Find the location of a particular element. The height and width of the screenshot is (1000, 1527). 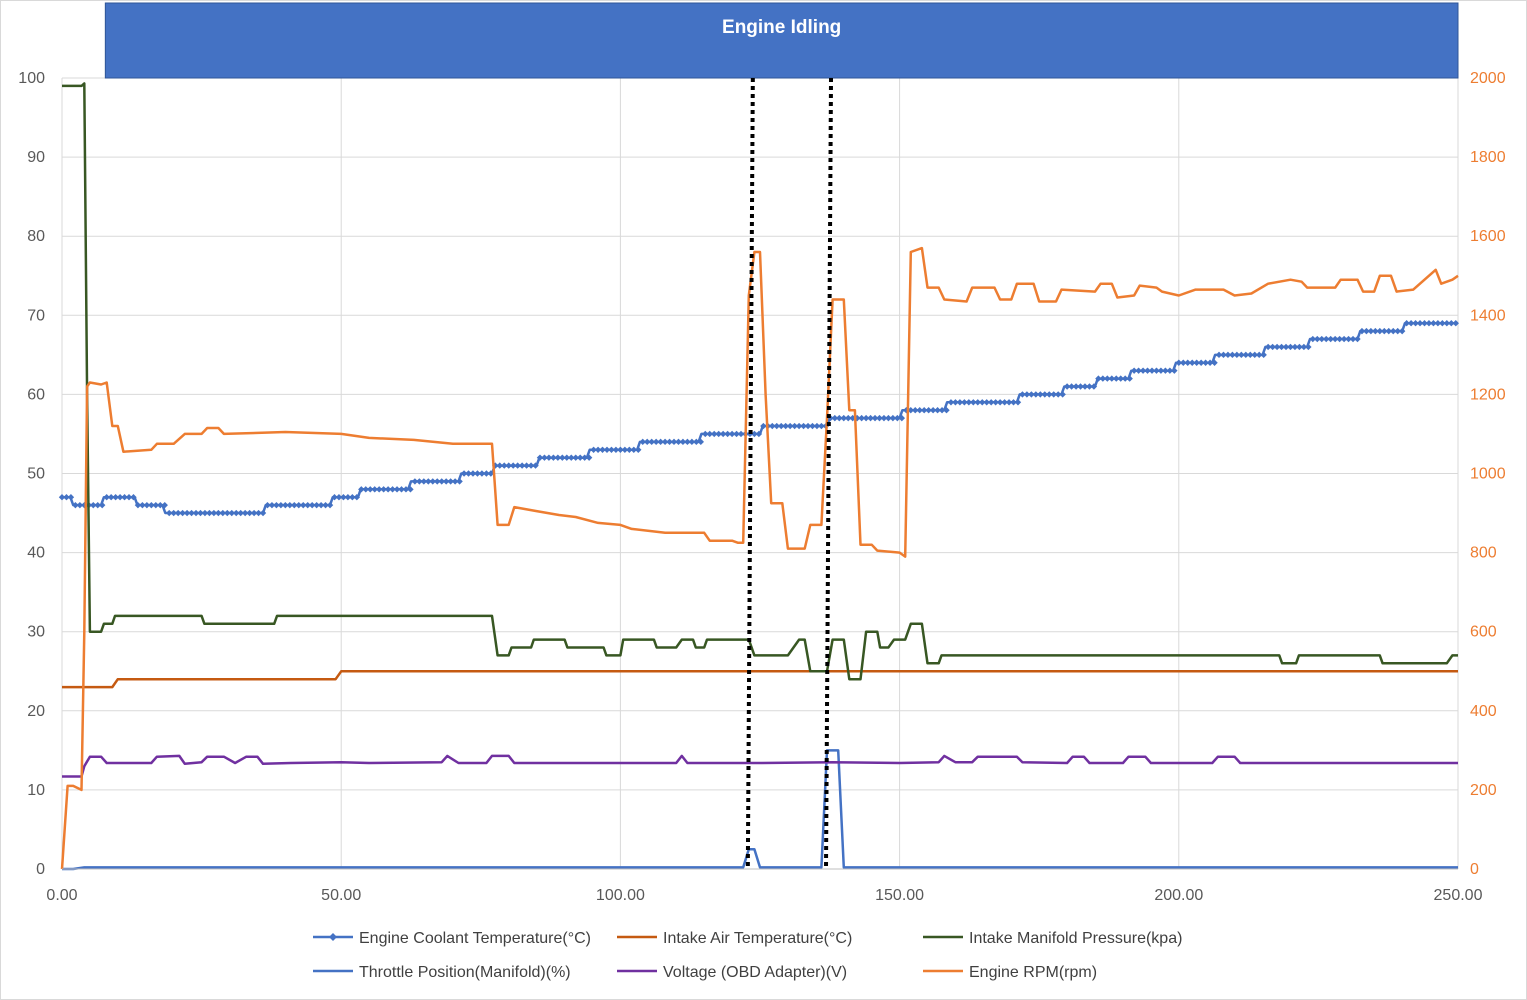

y-right-tick-label: 600 is located at coordinates (1483, 632).